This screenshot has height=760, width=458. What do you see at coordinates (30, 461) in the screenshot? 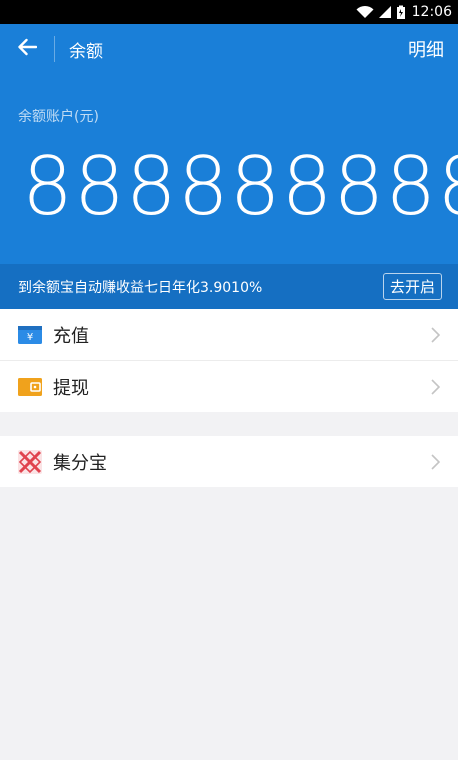
I see `jifenbao-icon` at bounding box center [30, 461].